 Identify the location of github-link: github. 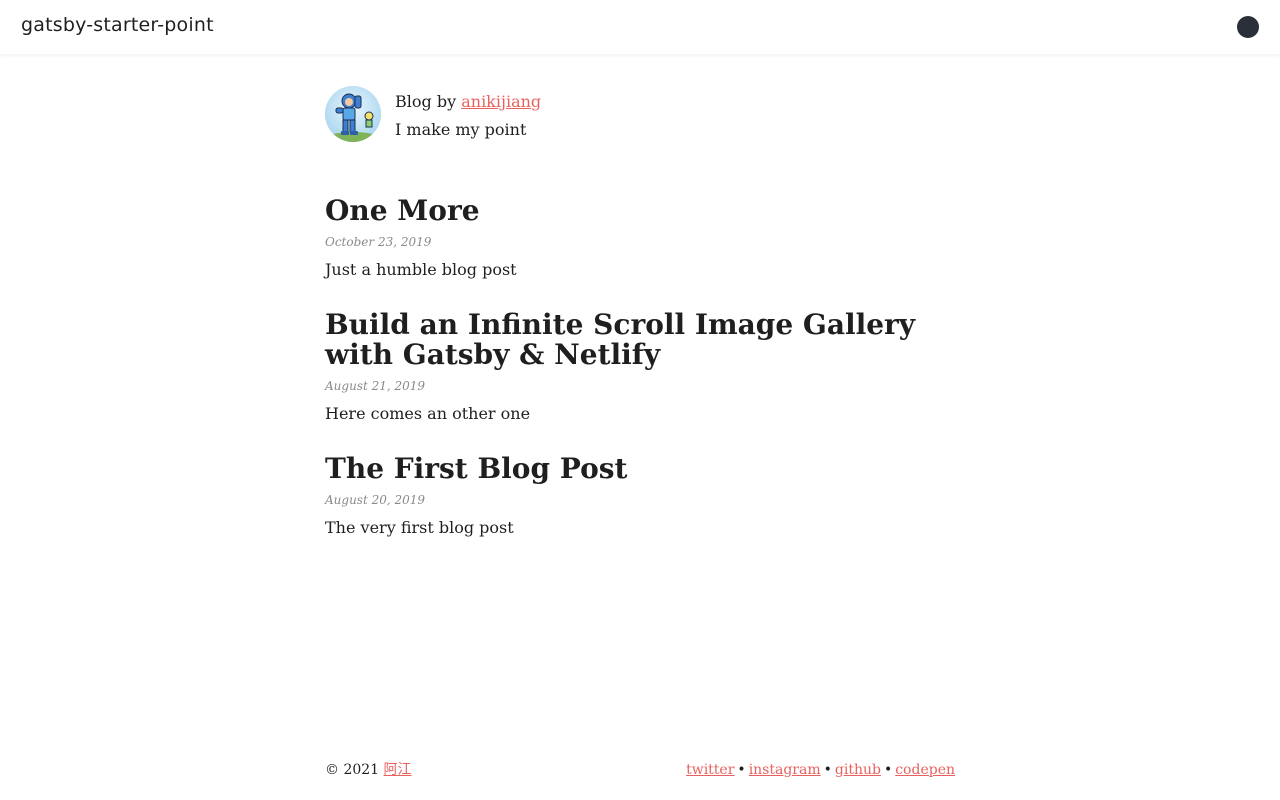
(858, 770).